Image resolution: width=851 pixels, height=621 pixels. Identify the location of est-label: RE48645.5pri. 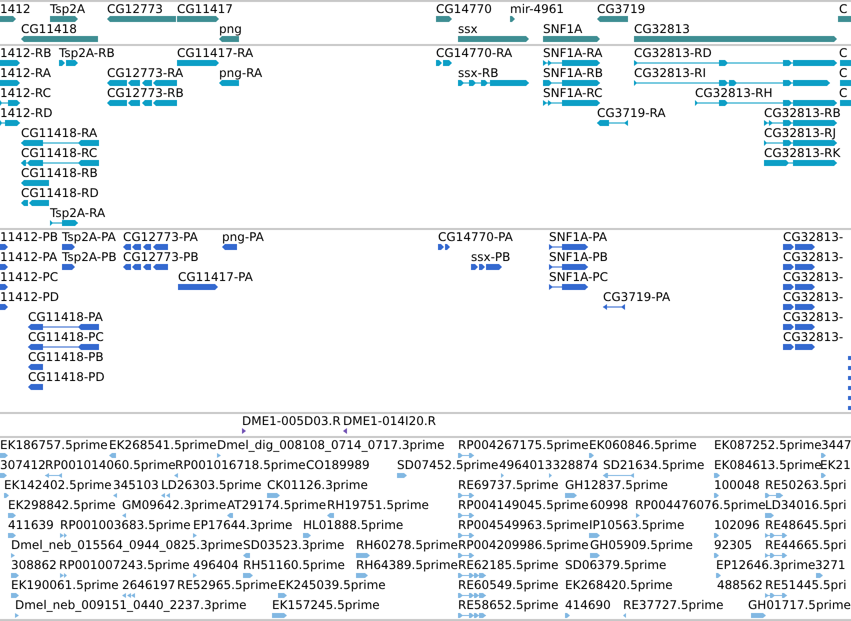
(805, 525).